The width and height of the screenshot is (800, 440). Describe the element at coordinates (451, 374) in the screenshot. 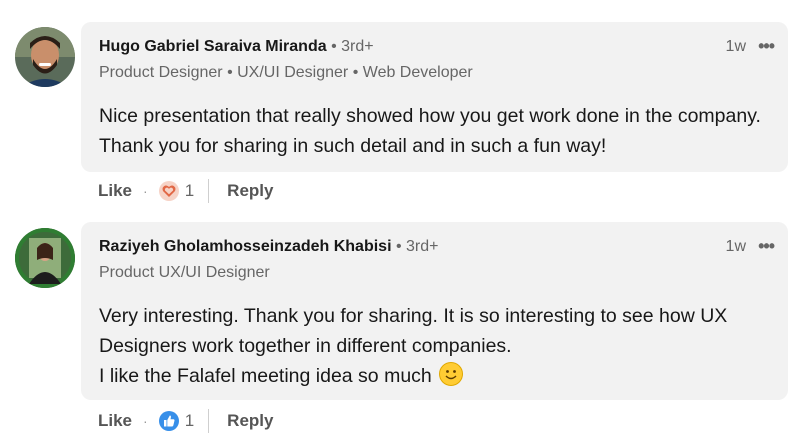

I see `smiling-face-icon` at that location.